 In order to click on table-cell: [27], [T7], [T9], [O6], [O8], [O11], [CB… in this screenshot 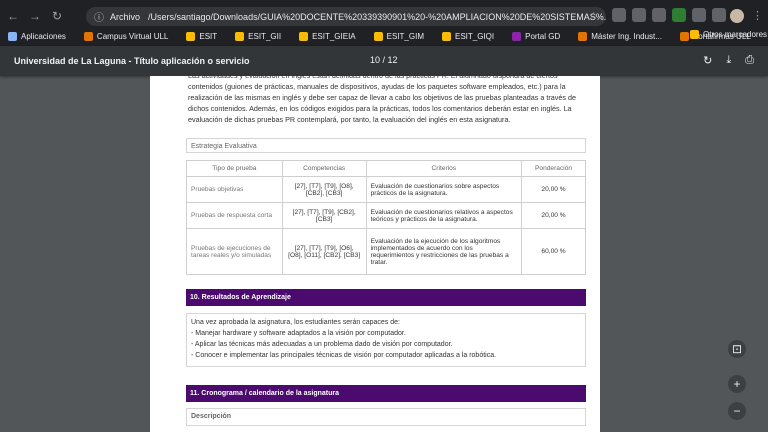, I will do `click(324, 251)`.